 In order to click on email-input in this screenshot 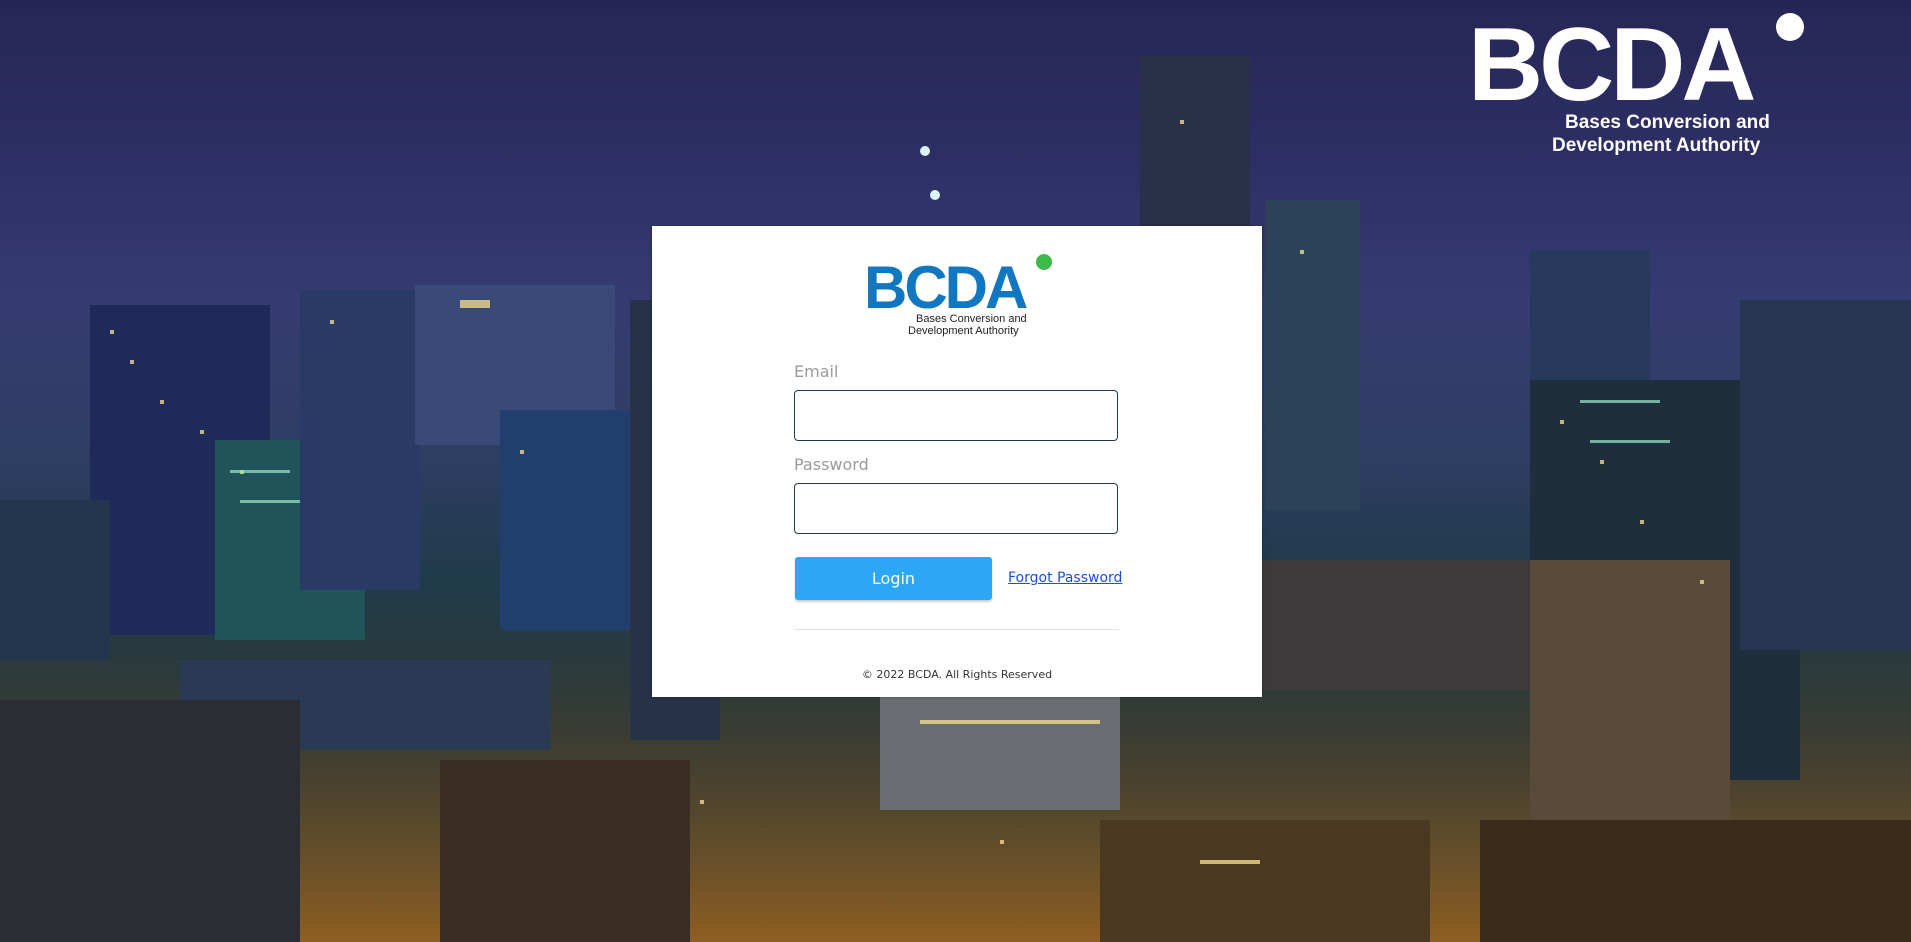, I will do `click(956, 415)`.